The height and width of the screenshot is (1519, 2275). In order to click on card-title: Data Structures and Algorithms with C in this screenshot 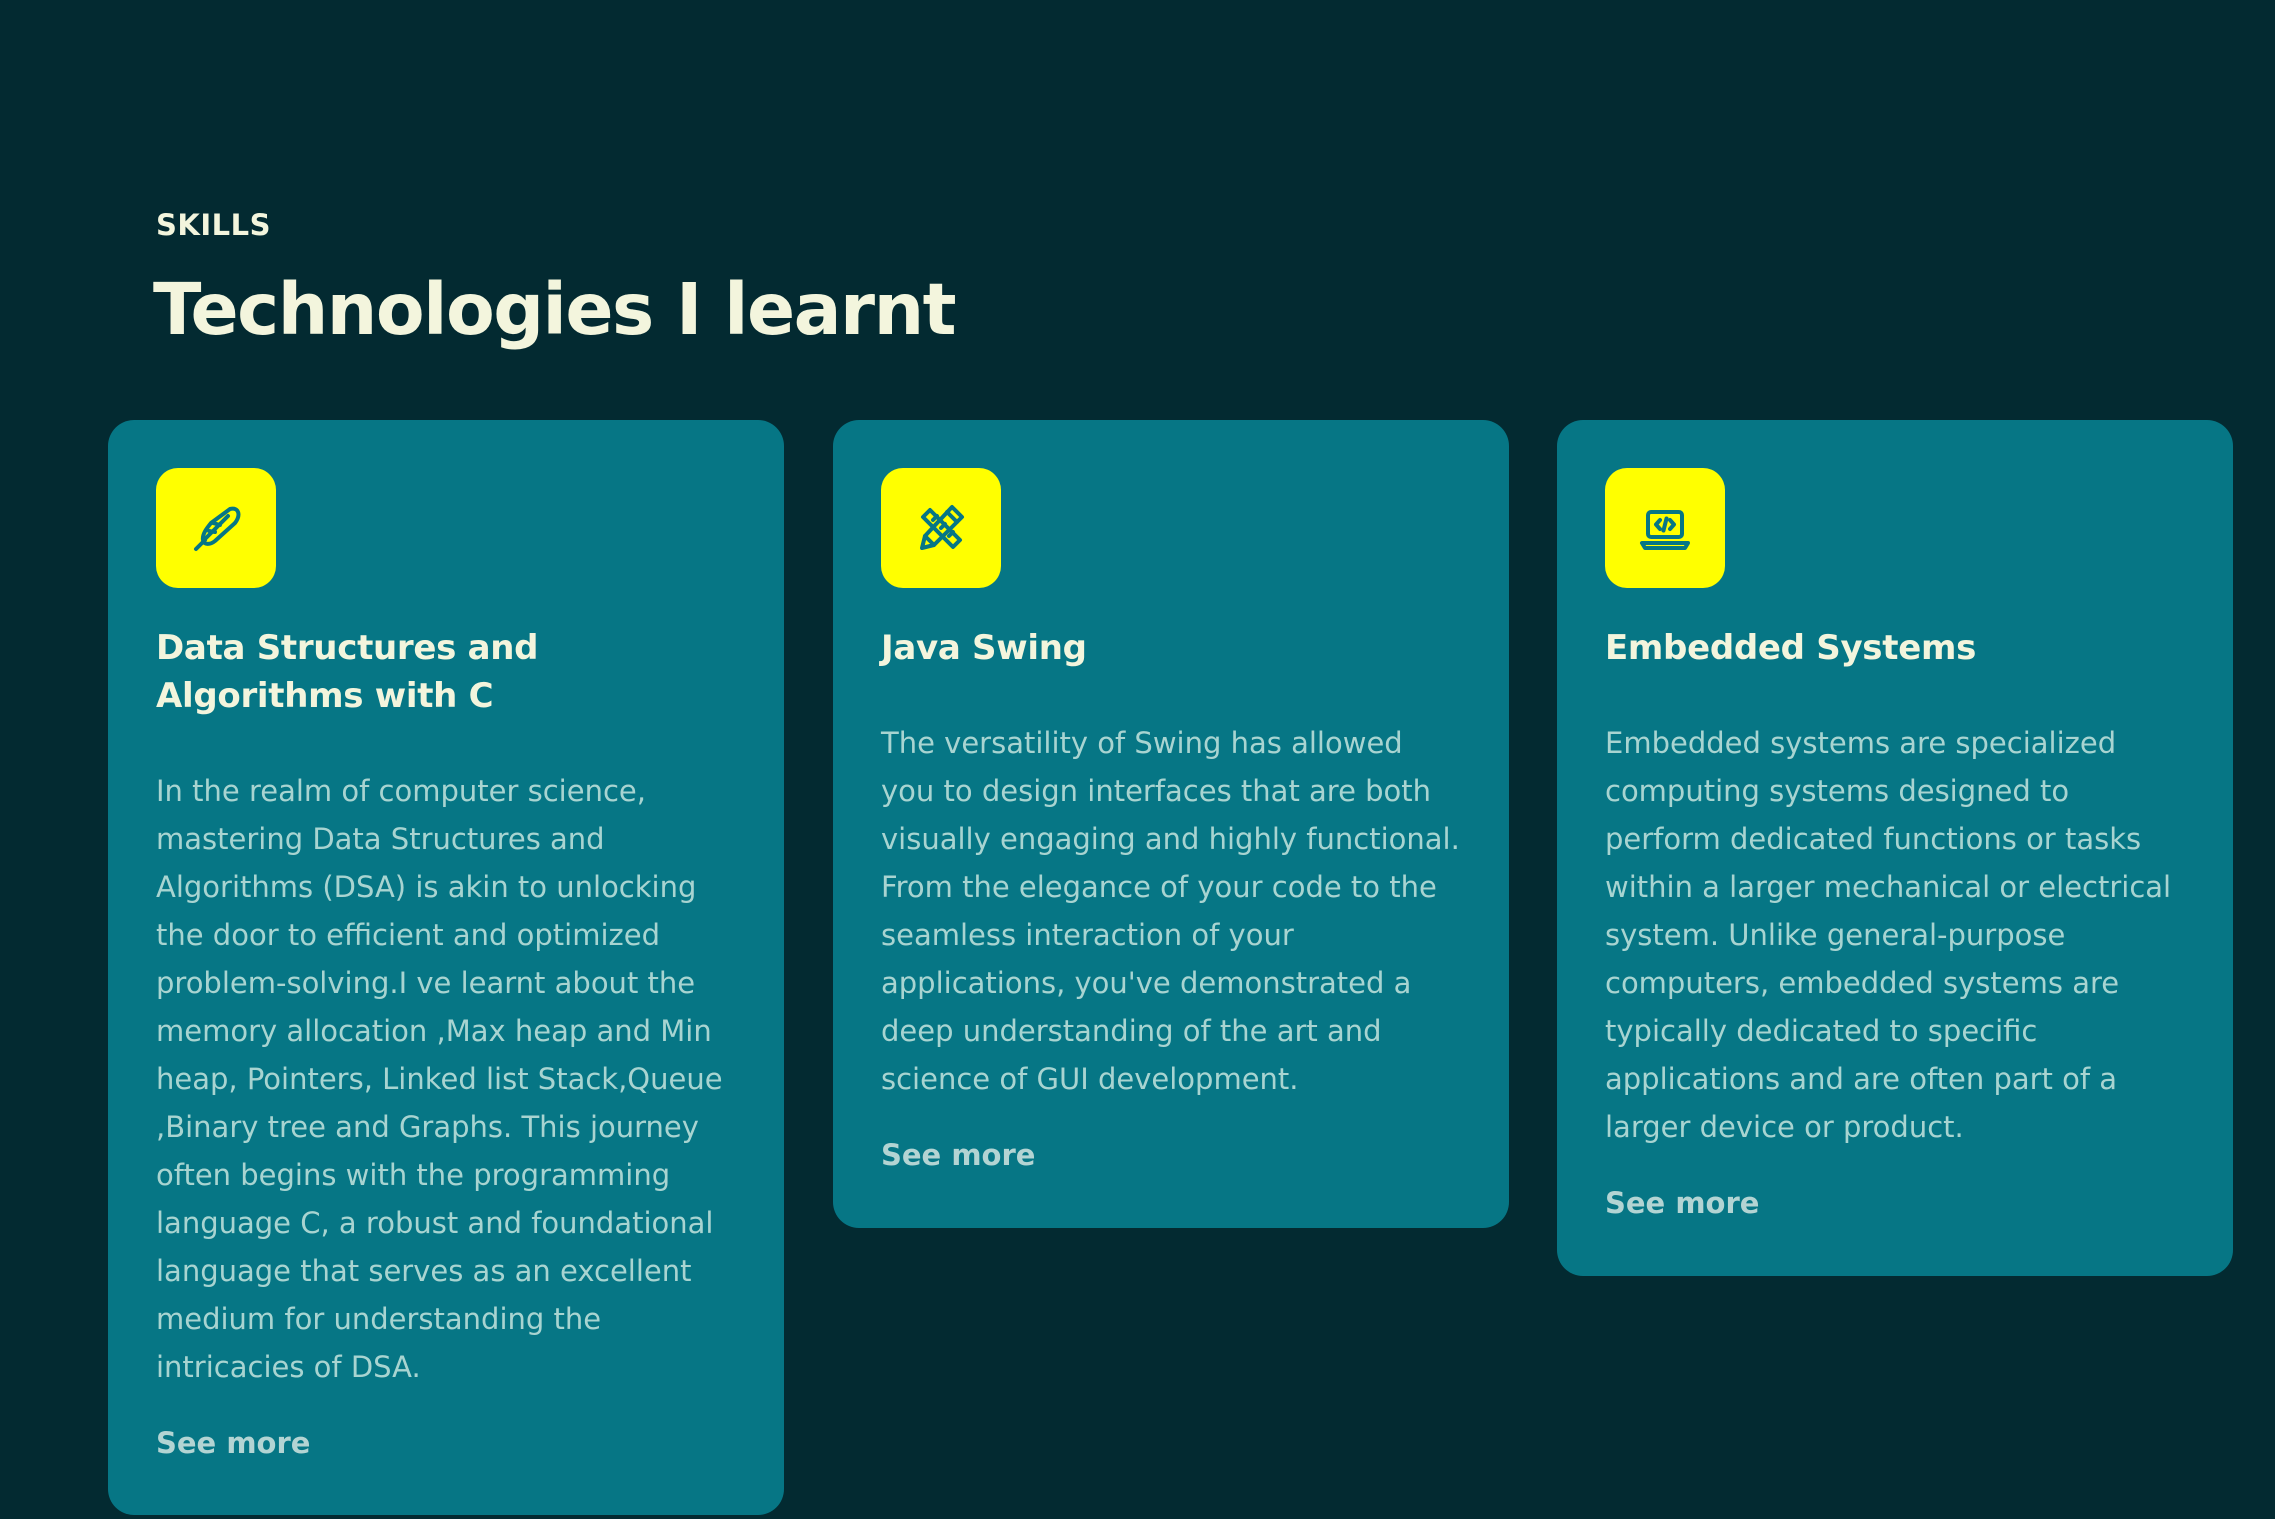, I will do `click(347, 672)`.